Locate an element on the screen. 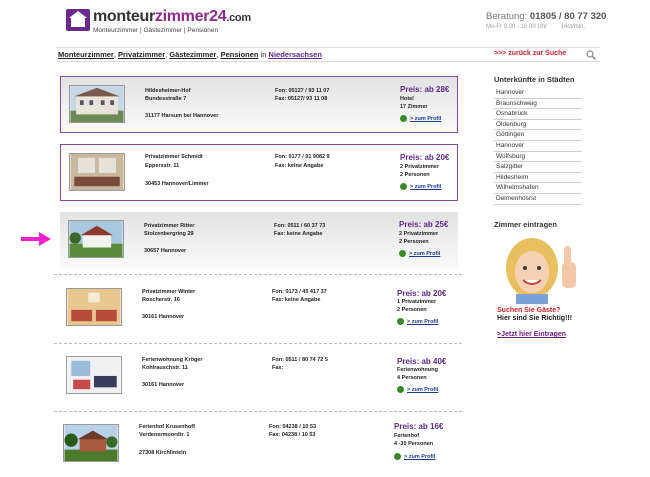 This screenshot has height=477, width=650. register-now-link: >Jetzt hier Eintragen is located at coordinates (531, 334).